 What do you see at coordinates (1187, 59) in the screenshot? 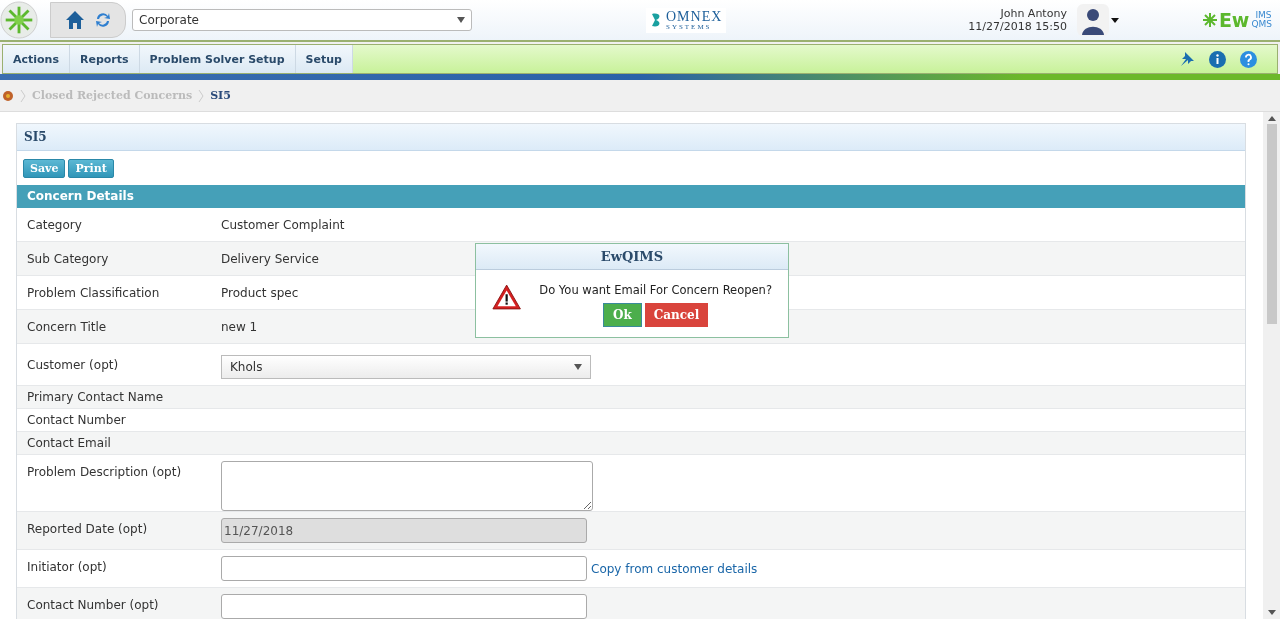
I see `pin-icon` at bounding box center [1187, 59].